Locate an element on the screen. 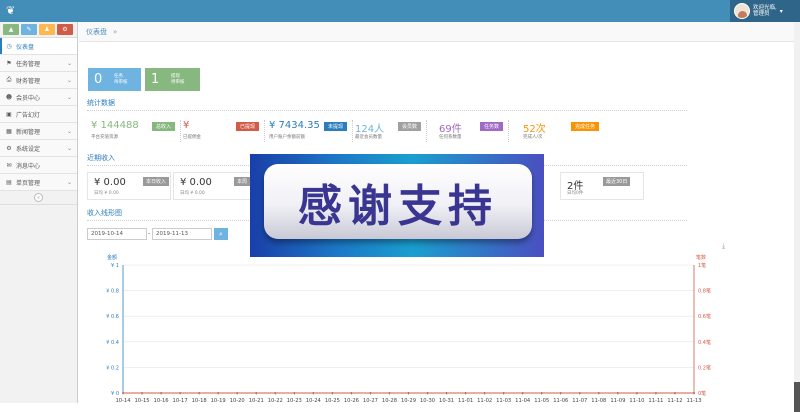 The image size is (800, 412). caret-down-icon: ▾ is located at coordinates (781, 11).